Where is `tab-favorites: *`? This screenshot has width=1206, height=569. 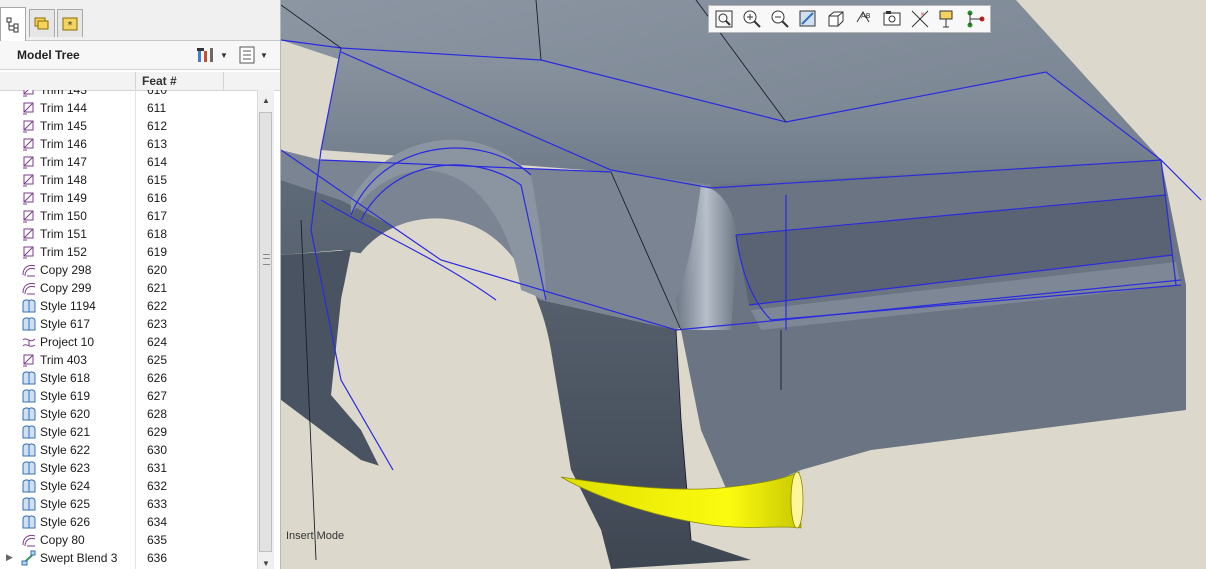 tab-favorites: * is located at coordinates (70, 23).